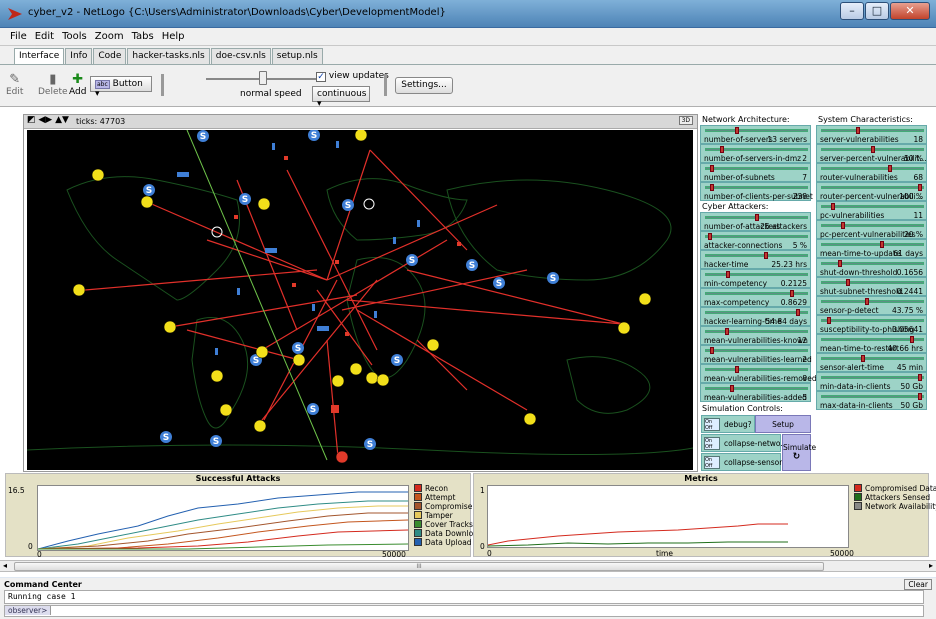 Image resolution: width=936 pixels, height=619 pixels. I want to click on tab-setup: setup.nls, so click(297, 56).